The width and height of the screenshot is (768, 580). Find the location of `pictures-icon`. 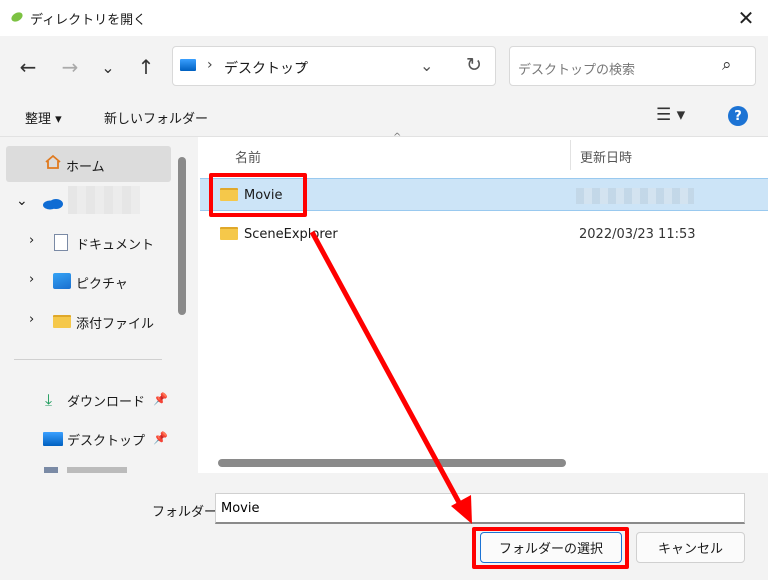

pictures-icon is located at coordinates (62, 281).